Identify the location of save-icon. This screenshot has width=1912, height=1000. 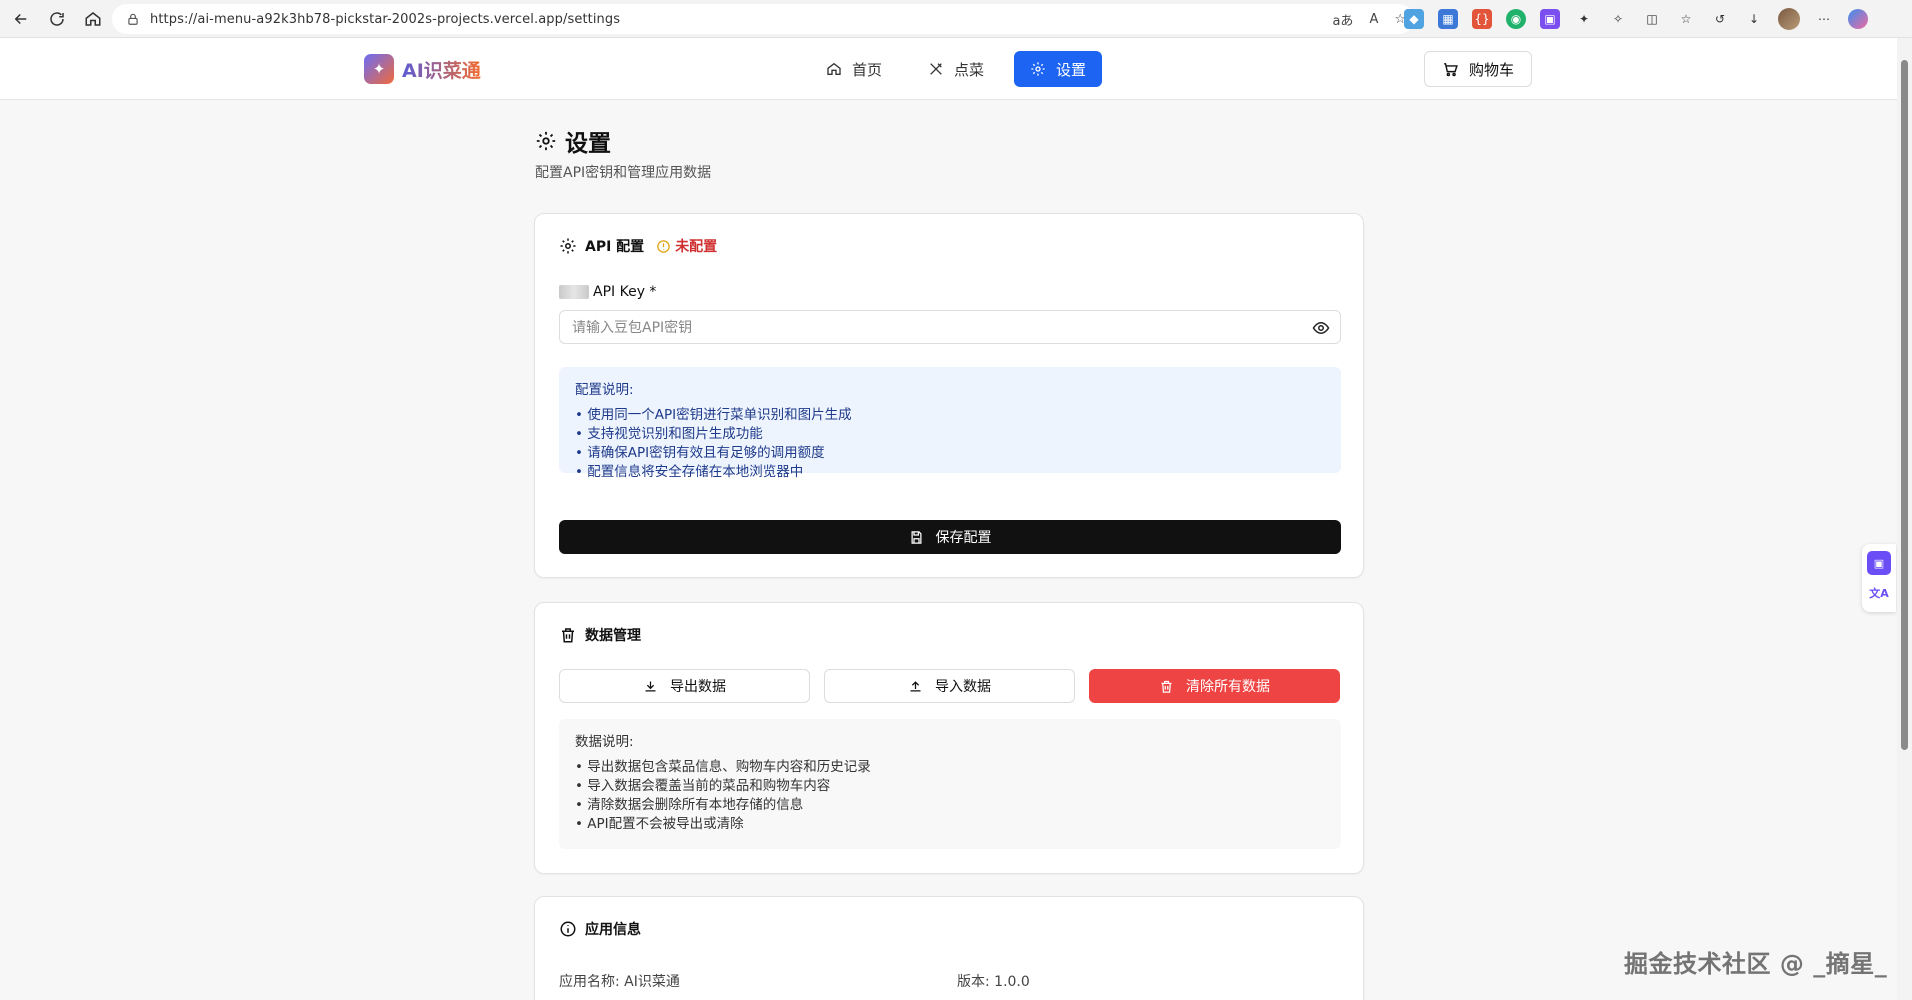
(916, 537).